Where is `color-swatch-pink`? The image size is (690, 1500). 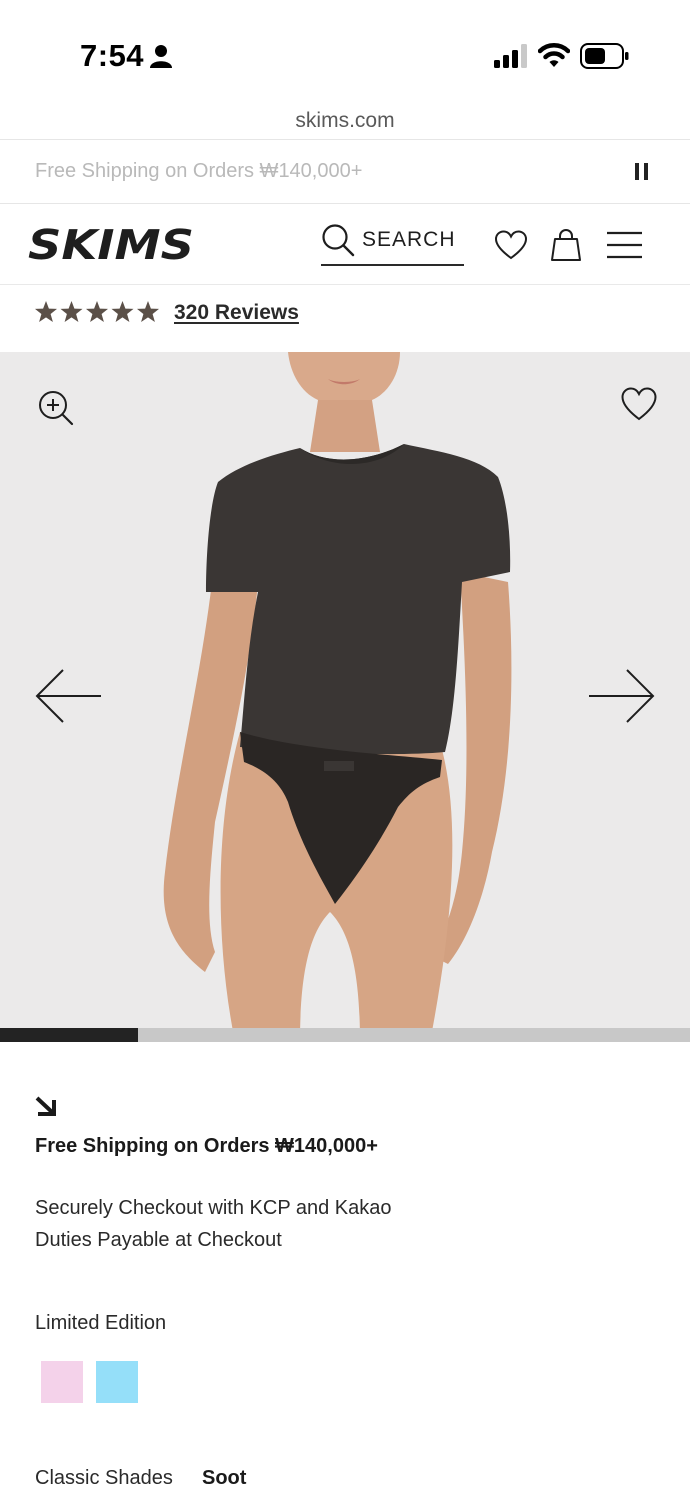
color-swatch-pink is located at coordinates (62, 1382).